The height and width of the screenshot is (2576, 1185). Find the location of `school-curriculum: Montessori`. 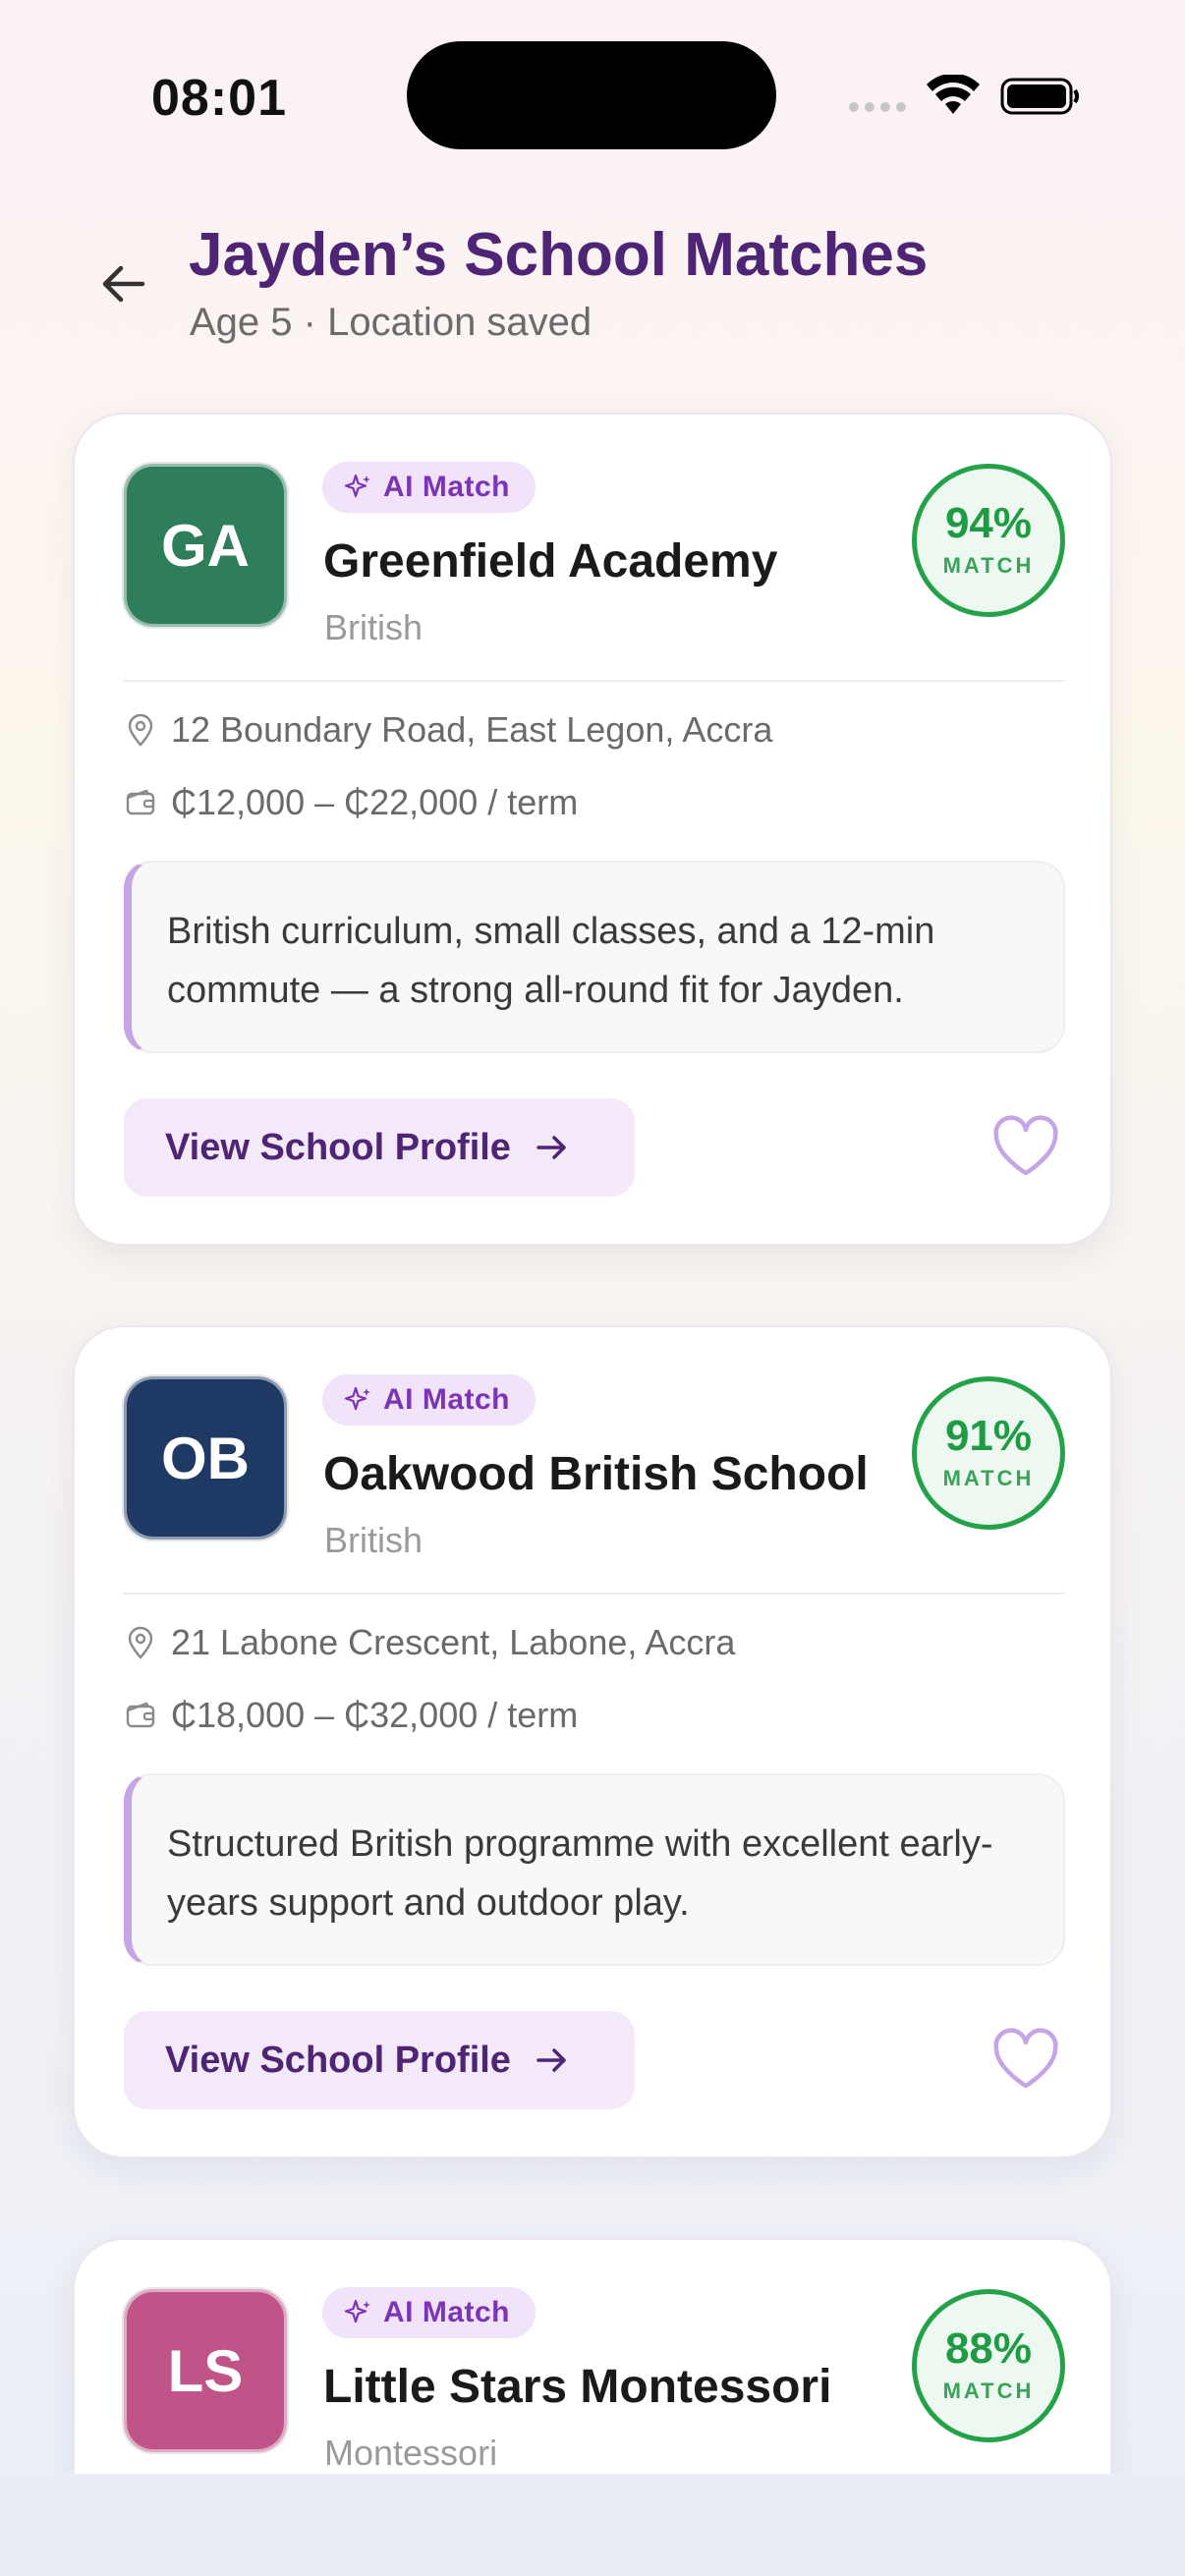

school-curriculum: Montessori is located at coordinates (411, 2453).